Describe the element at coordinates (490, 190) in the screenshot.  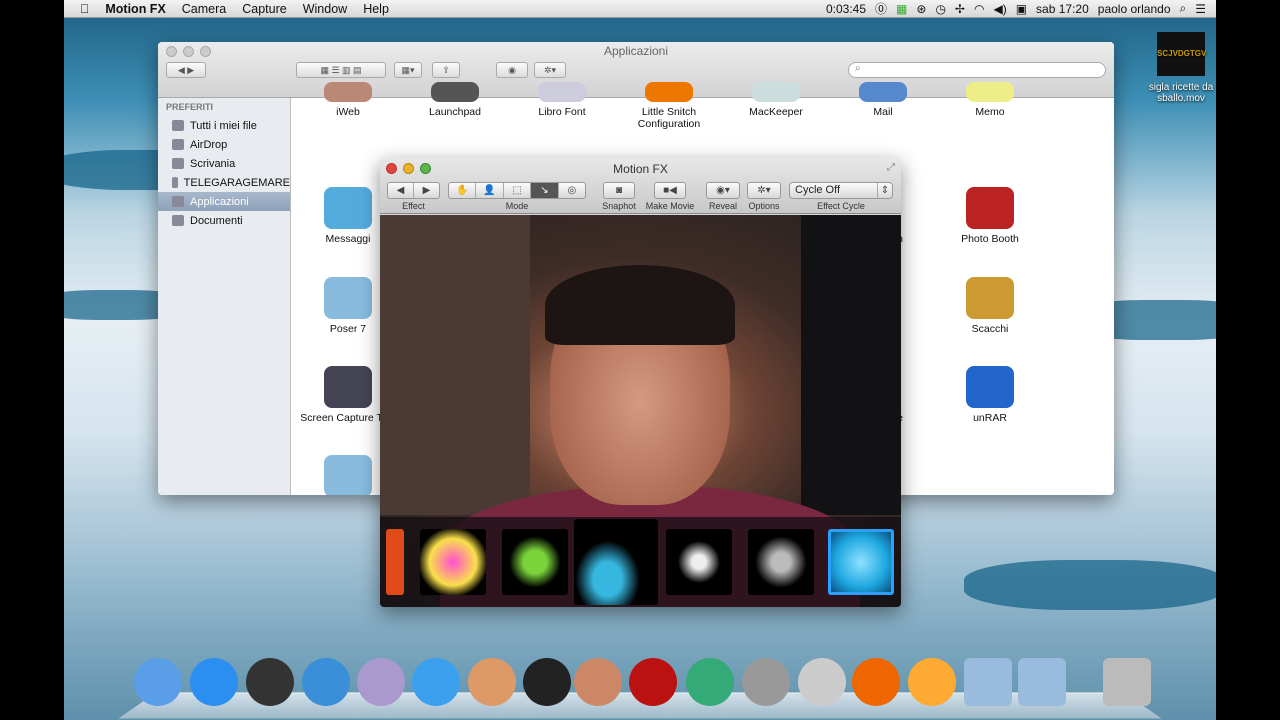
I see `person-mode-icon: 👤` at that location.